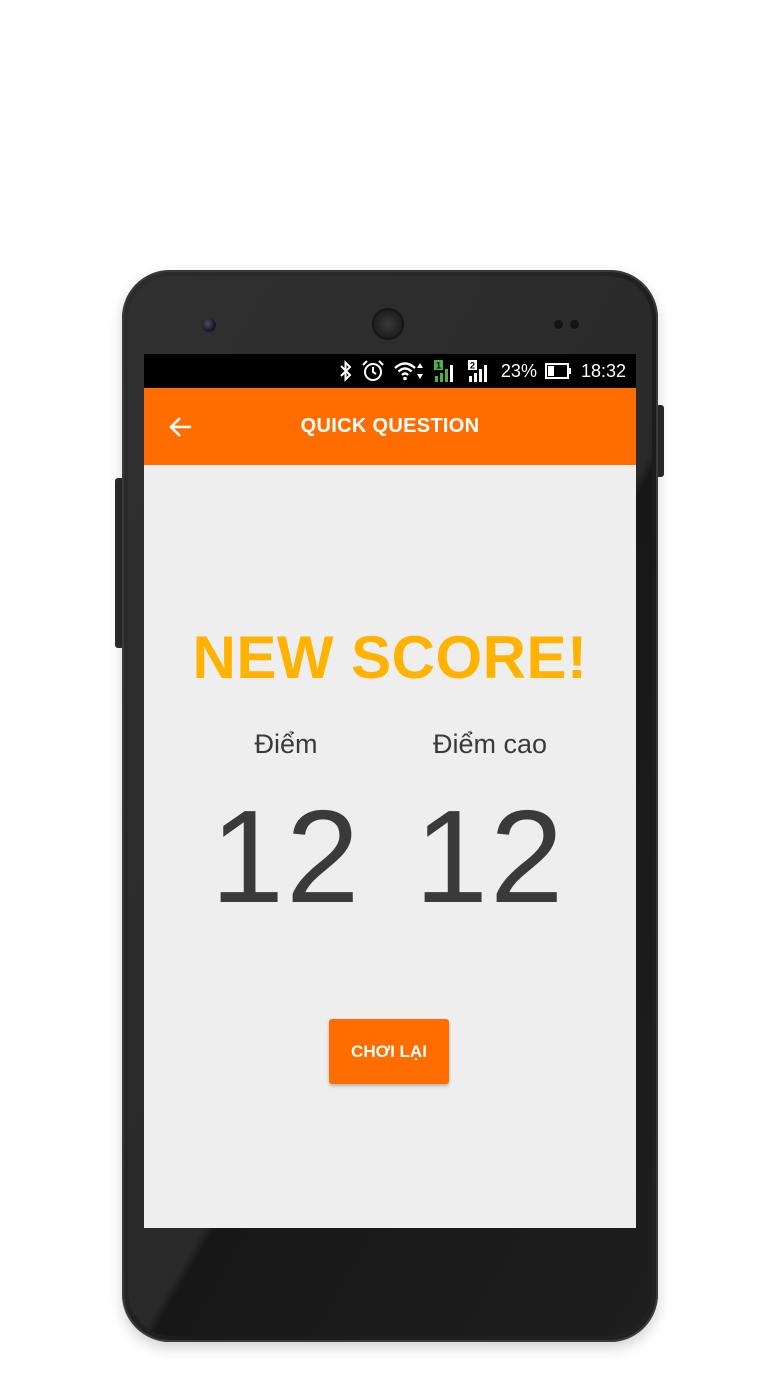 Image resolution: width=780 pixels, height=1387 pixels. Describe the element at coordinates (574, 324) in the screenshot. I see `light-sensor` at that location.